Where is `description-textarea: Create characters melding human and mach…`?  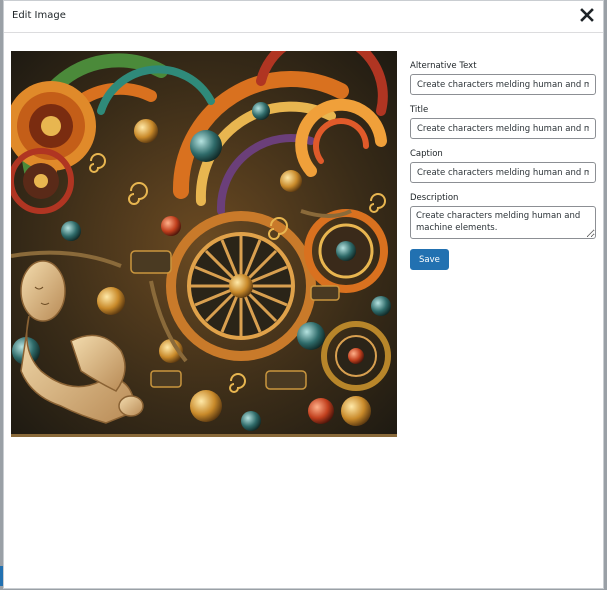
description-textarea: Create characters melding human and mach… is located at coordinates (503, 222).